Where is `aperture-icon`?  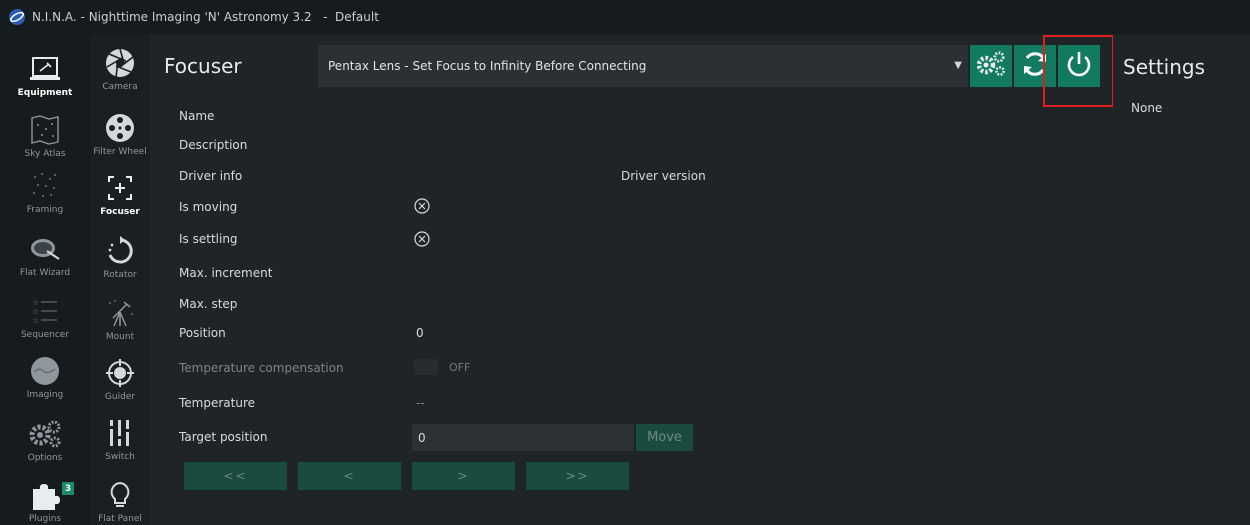 aperture-icon is located at coordinates (120, 63).